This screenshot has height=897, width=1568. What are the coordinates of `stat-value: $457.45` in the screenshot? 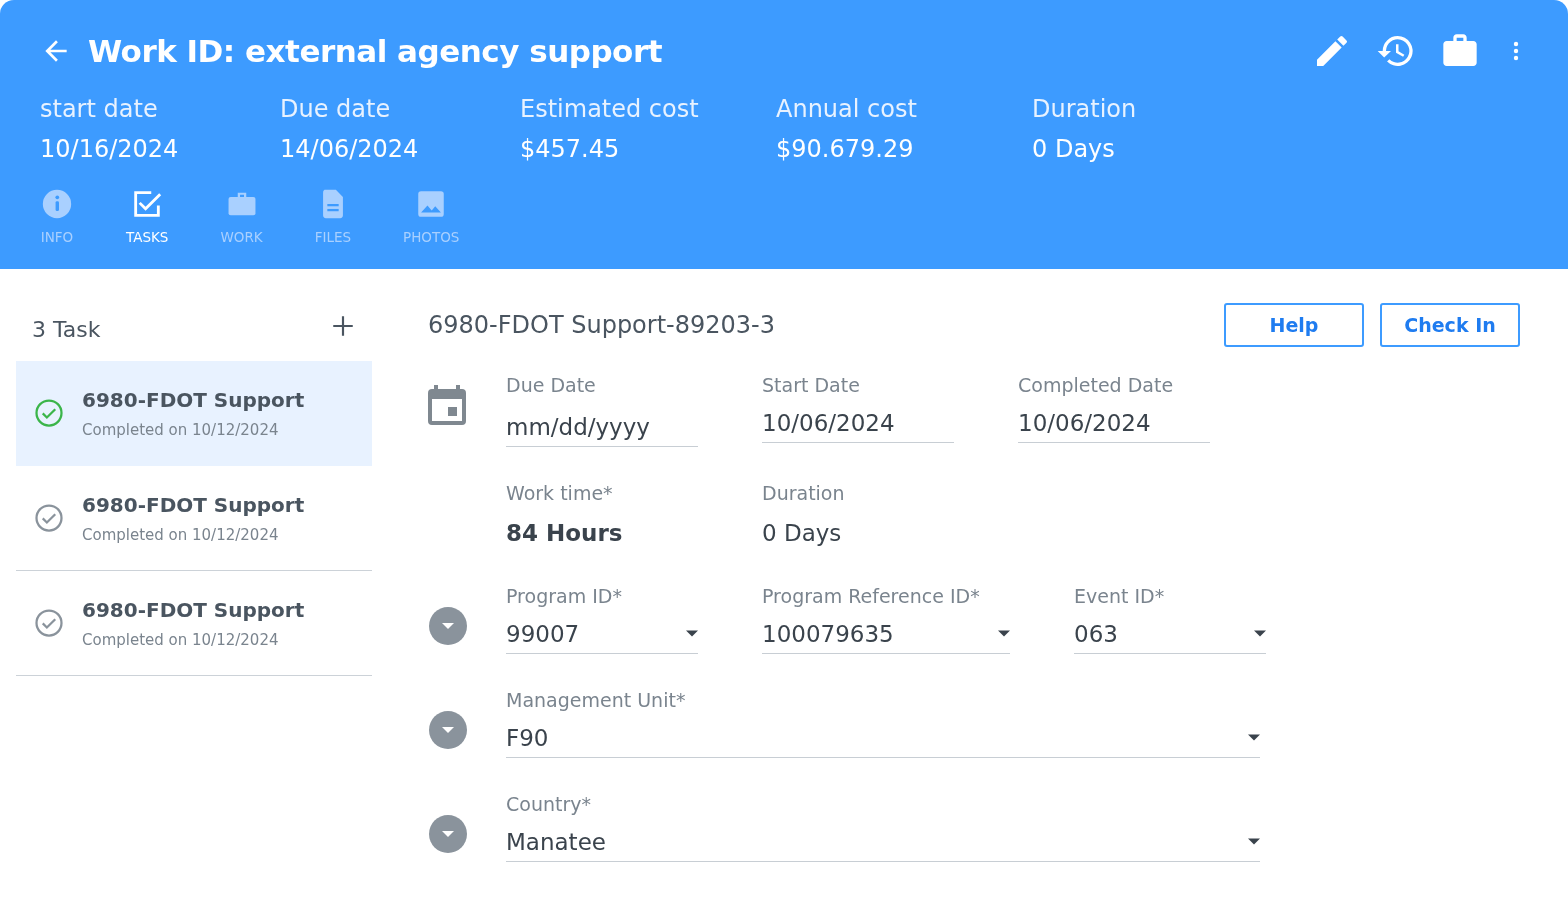 It's located at (570, 149).